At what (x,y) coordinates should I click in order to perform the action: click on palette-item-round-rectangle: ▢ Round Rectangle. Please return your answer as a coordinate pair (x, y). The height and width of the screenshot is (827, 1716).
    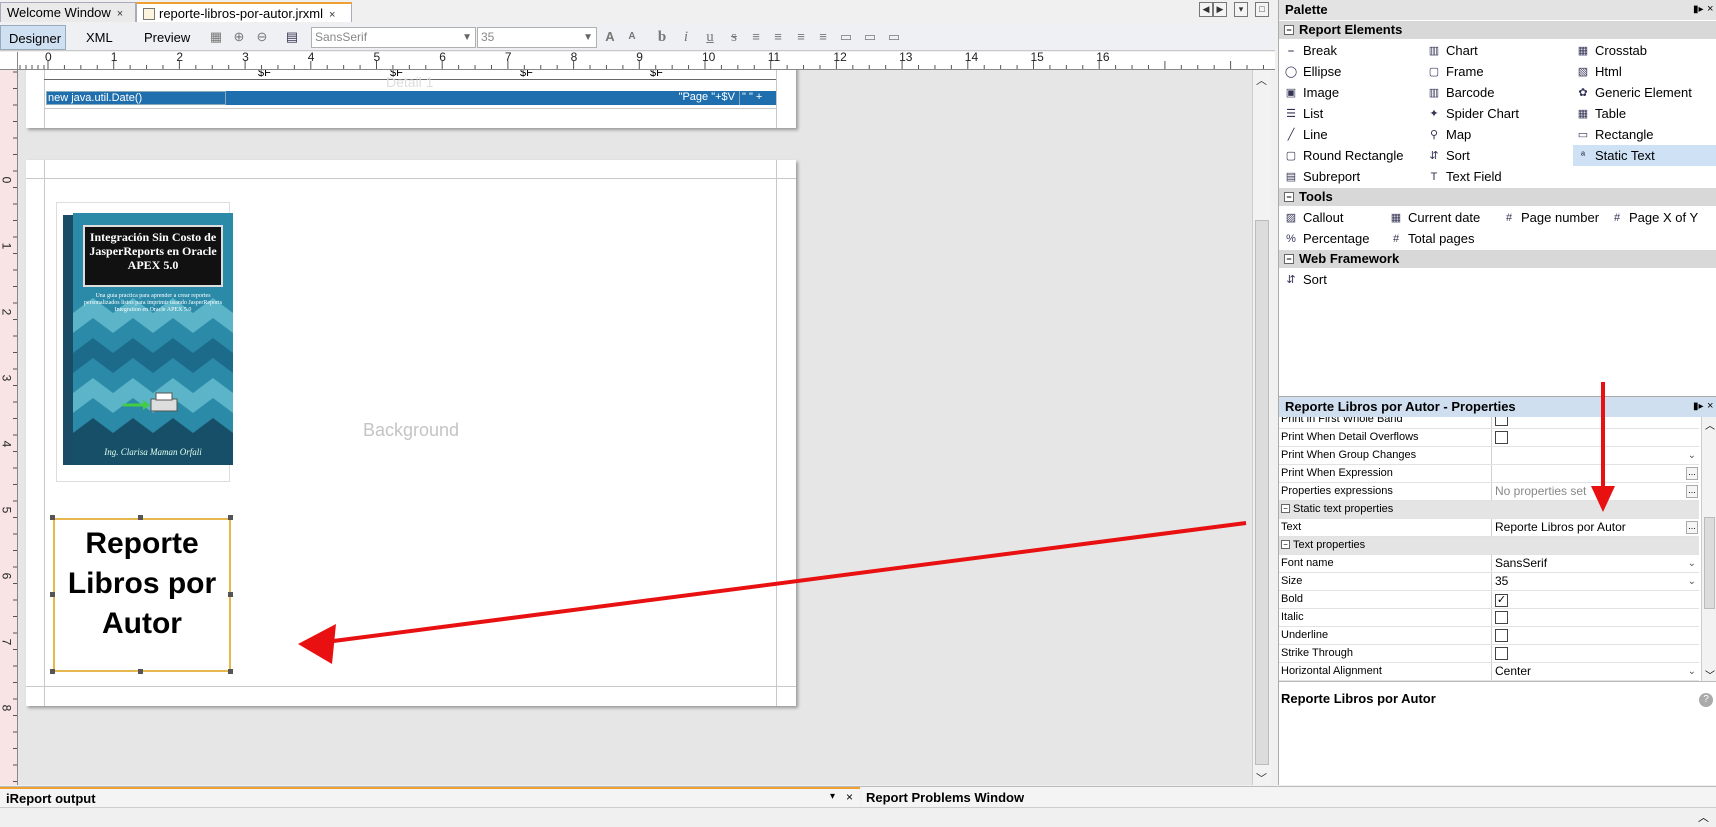
    Looking at the image, I should click on (1342, 155).